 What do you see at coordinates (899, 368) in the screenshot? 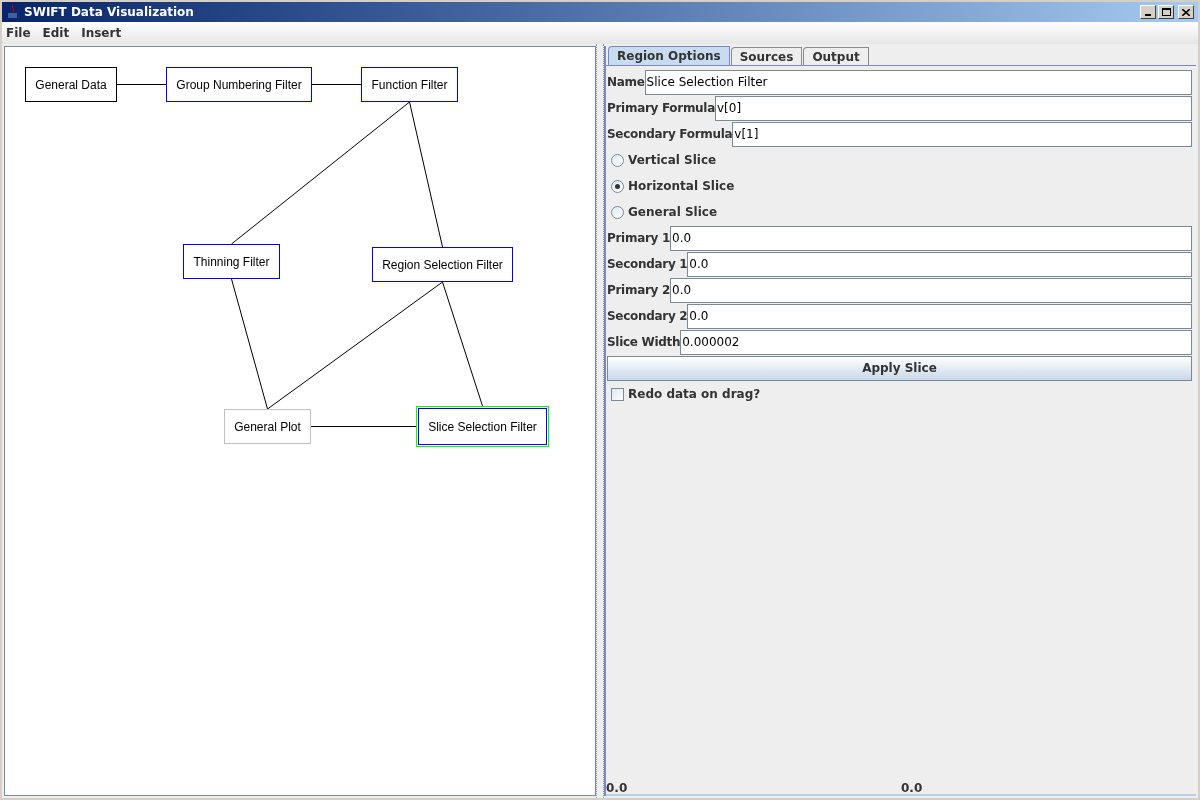
I see `apply-button: Apply Slice` at bounding box center [899, 368].